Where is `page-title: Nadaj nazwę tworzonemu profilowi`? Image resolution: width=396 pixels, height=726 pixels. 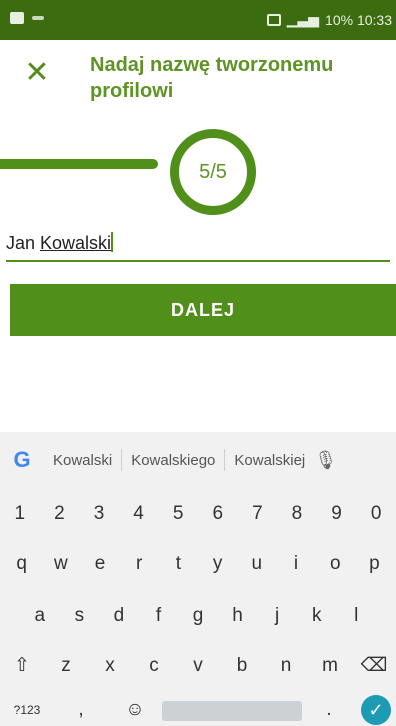 page-title: Nadaj nazwę tworzonemu profilowi is located at coordinates (212, 78).